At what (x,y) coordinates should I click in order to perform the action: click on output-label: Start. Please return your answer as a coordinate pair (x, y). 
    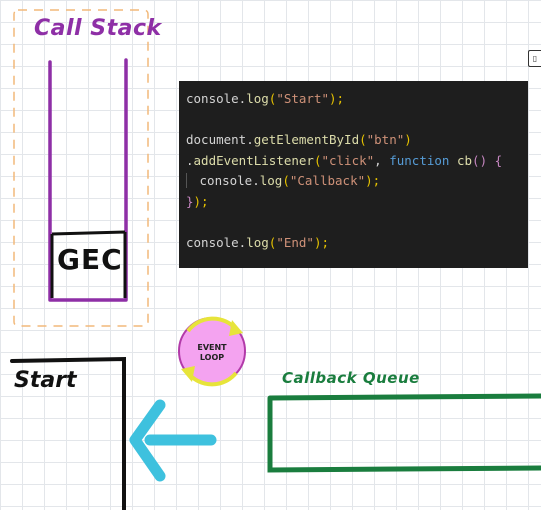
    Looking at the image, I should click on (45, 380).